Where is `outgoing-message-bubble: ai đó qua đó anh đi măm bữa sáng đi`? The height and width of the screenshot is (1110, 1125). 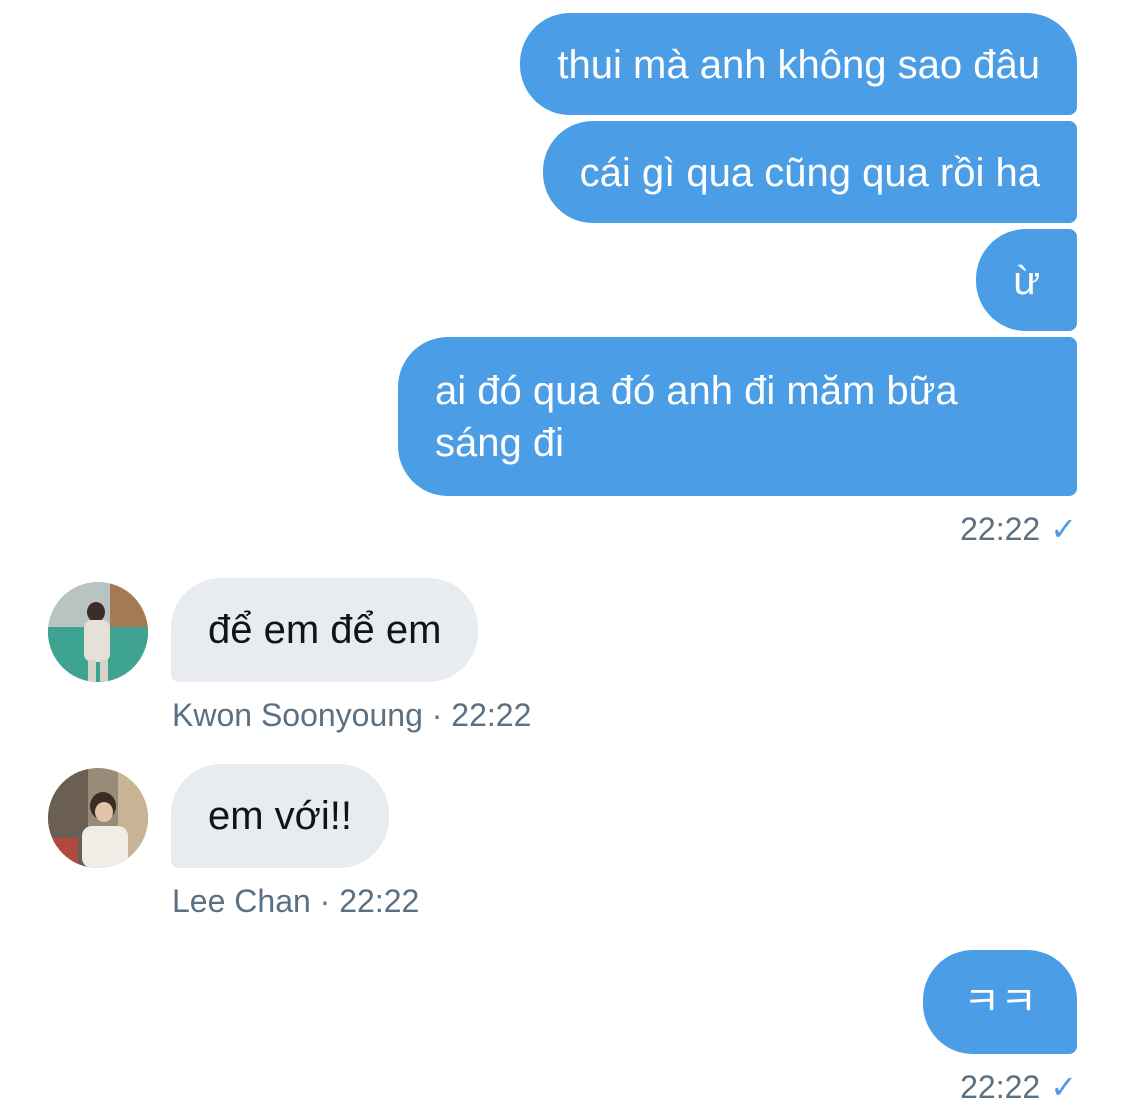
outgoing-message-bubble: ai đó qua đó anh đi măm bữa sáng đi is located at coordinates (737, 416).